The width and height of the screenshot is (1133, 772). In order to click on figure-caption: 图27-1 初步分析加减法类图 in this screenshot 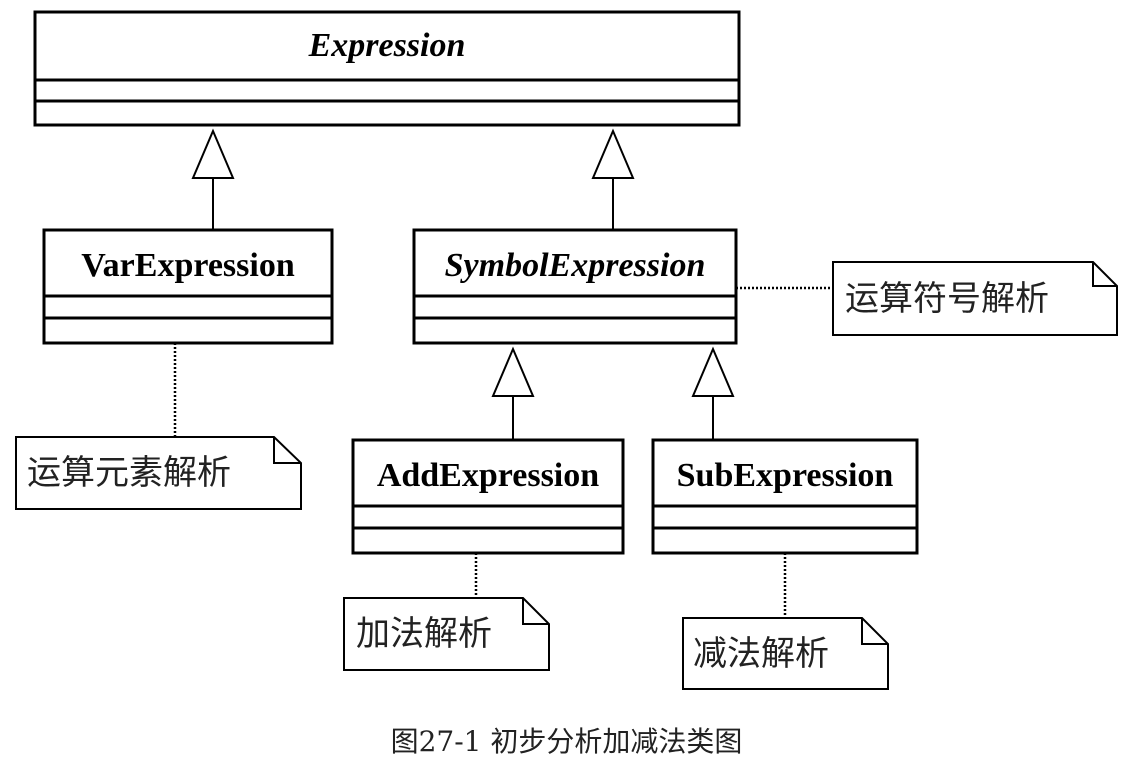, I will do `click(566, 741)`.